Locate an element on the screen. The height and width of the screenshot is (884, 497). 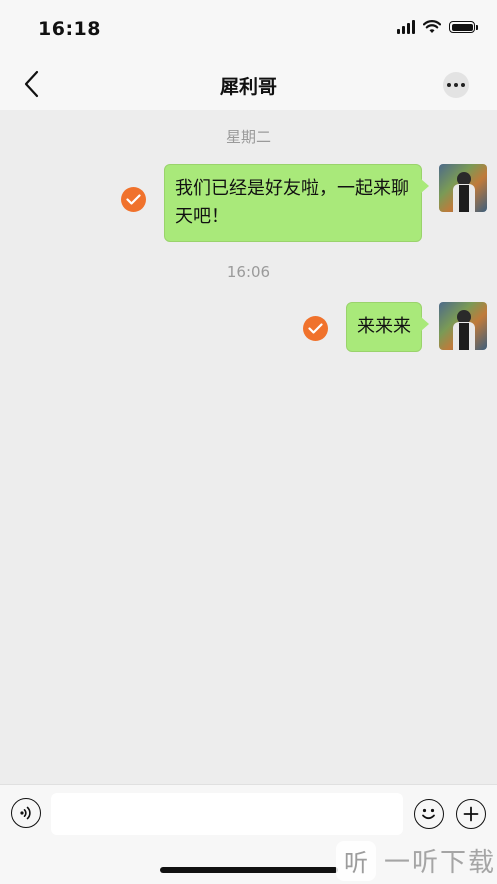
message-bubble: 我们已经是好友啦，一起来聊天吧！ is located at coordinates (296, 203).